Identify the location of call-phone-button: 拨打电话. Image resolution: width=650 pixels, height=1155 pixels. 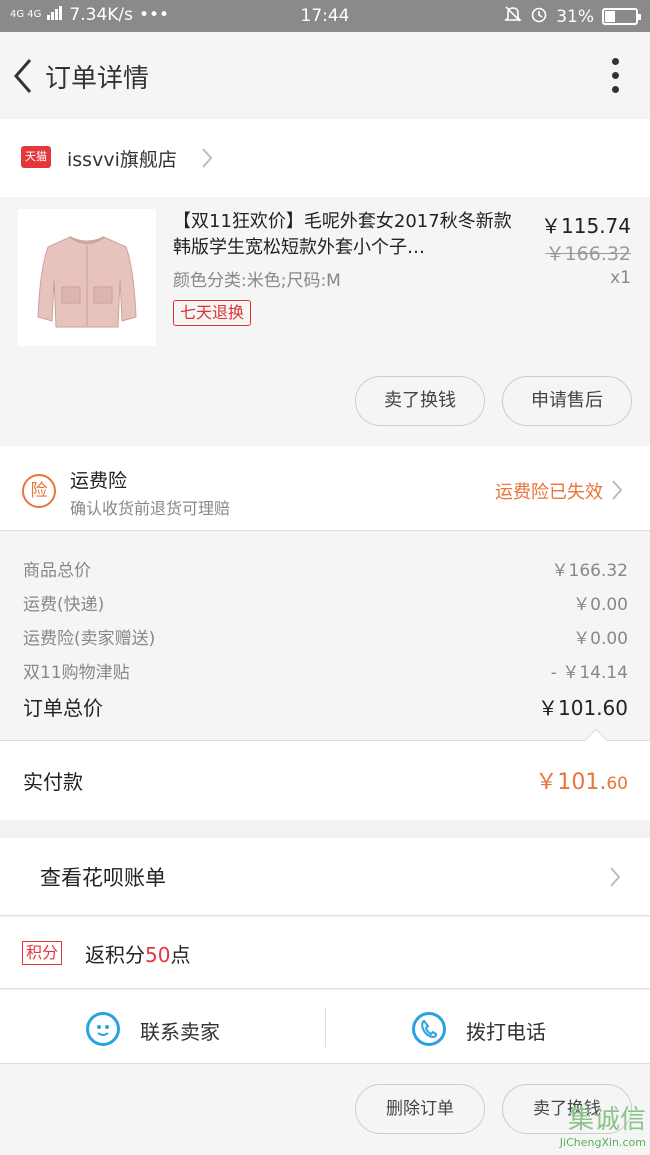
(488, 1027).